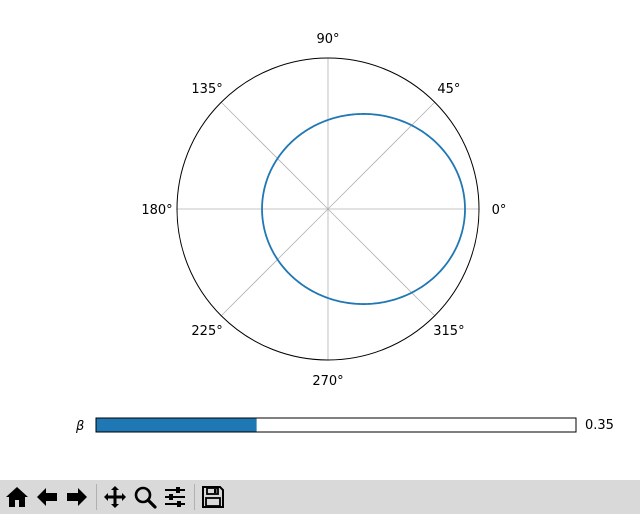  I want to click on angle-tick-label: 90°, so click(327, 39).